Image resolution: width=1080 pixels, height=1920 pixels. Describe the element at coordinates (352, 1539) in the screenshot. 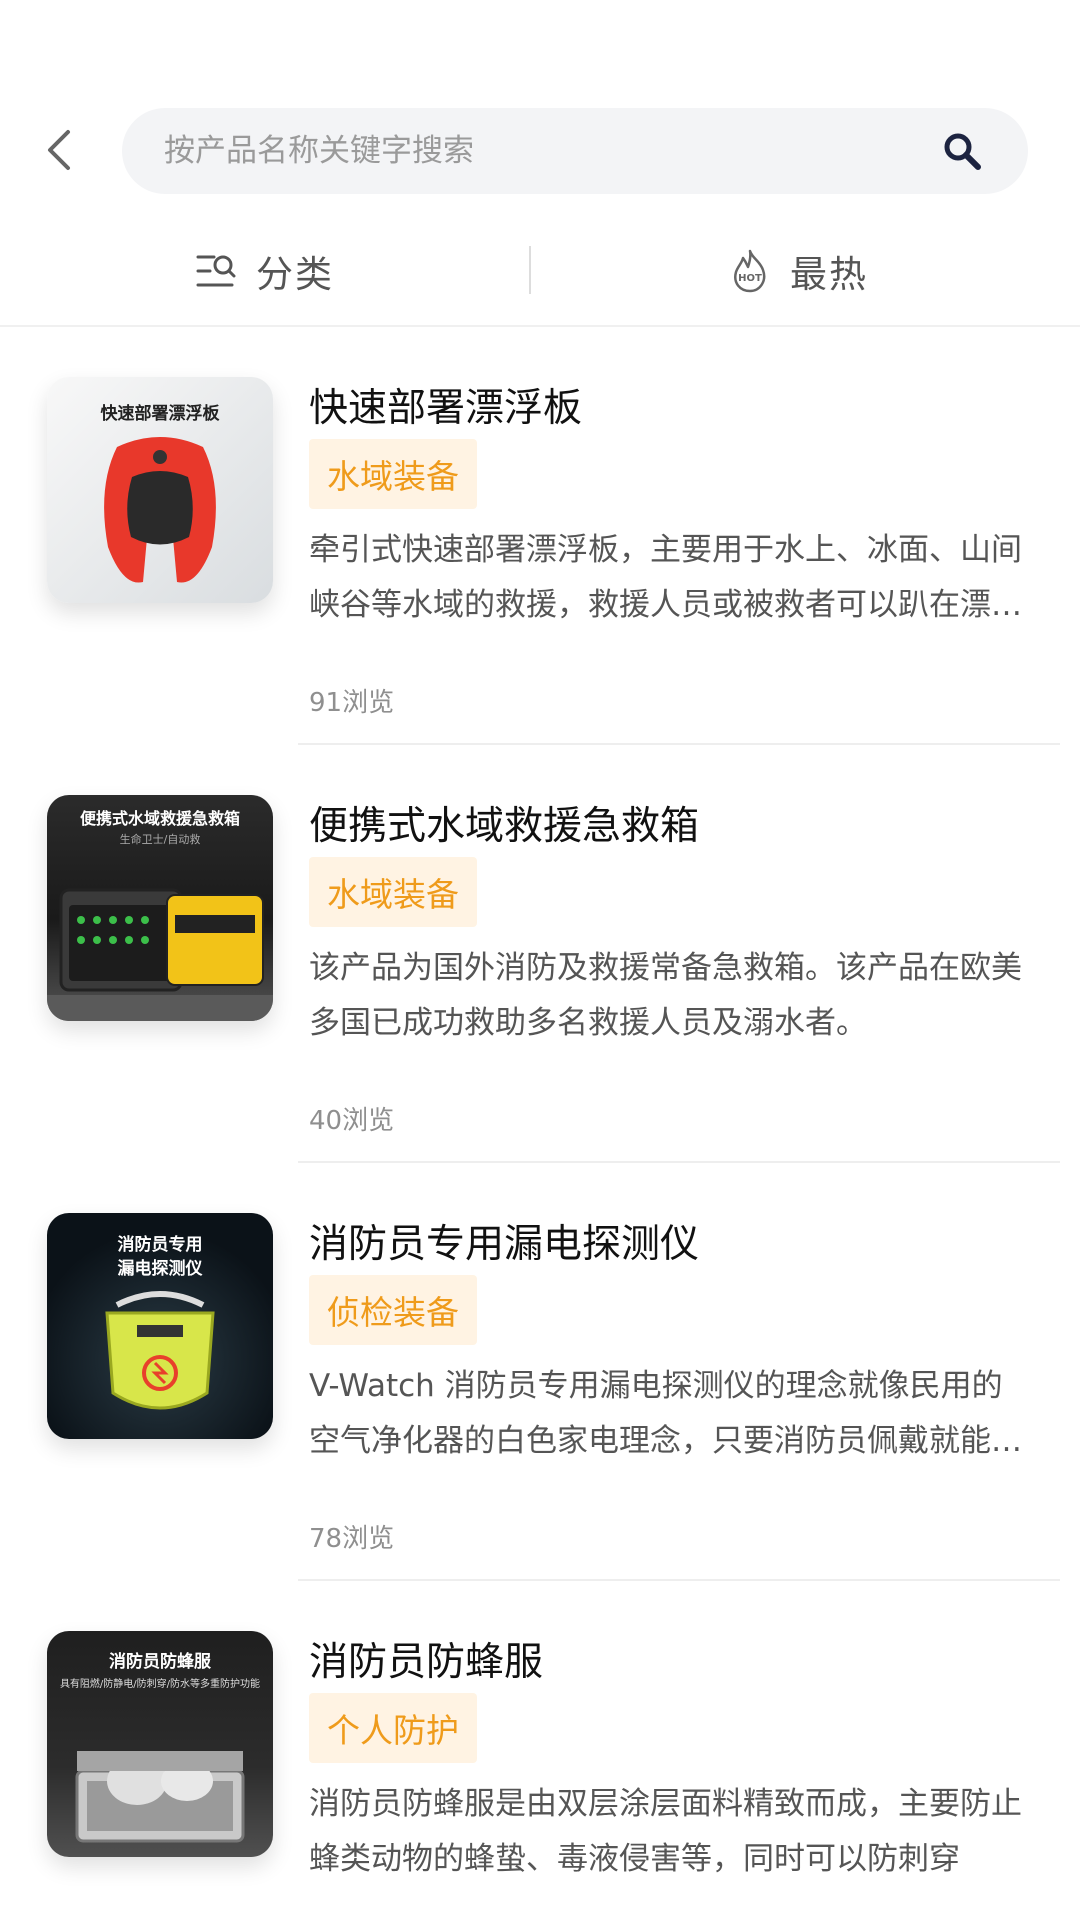

I see `view-count: 78浏览` at that location.